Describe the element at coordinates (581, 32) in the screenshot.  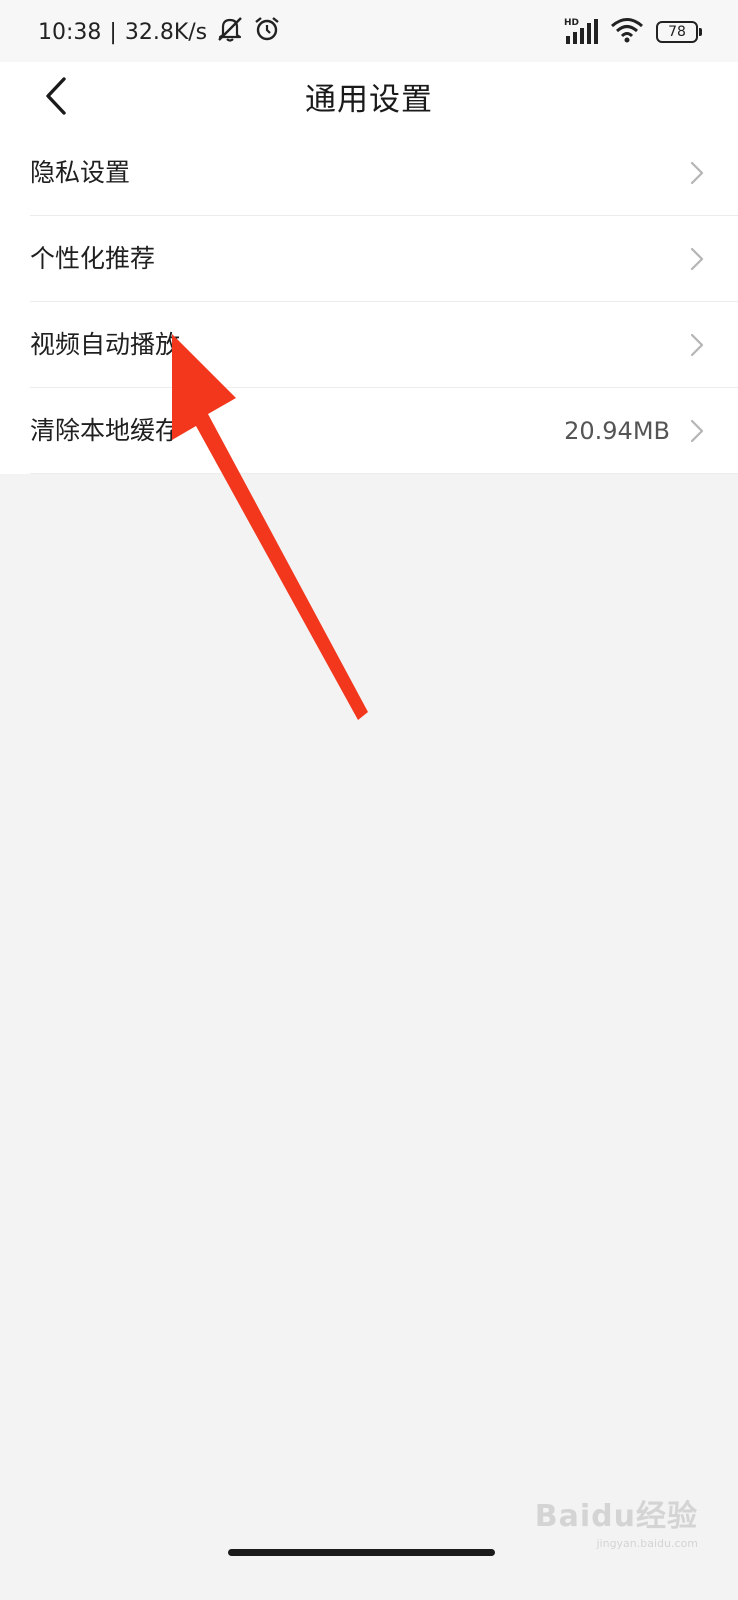
I see `cellular-signal-icon: HD` at that location.